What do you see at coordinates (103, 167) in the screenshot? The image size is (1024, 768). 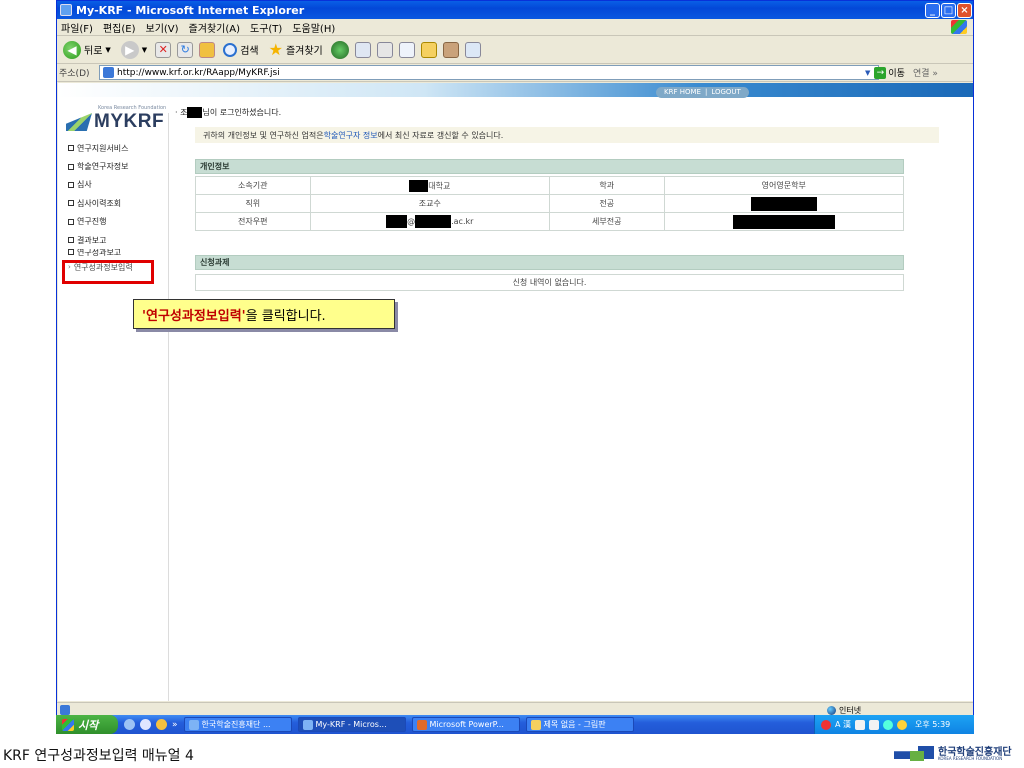 I see `sidebar-item-label: 학술연구자정보` at bounding box center [103, 167].